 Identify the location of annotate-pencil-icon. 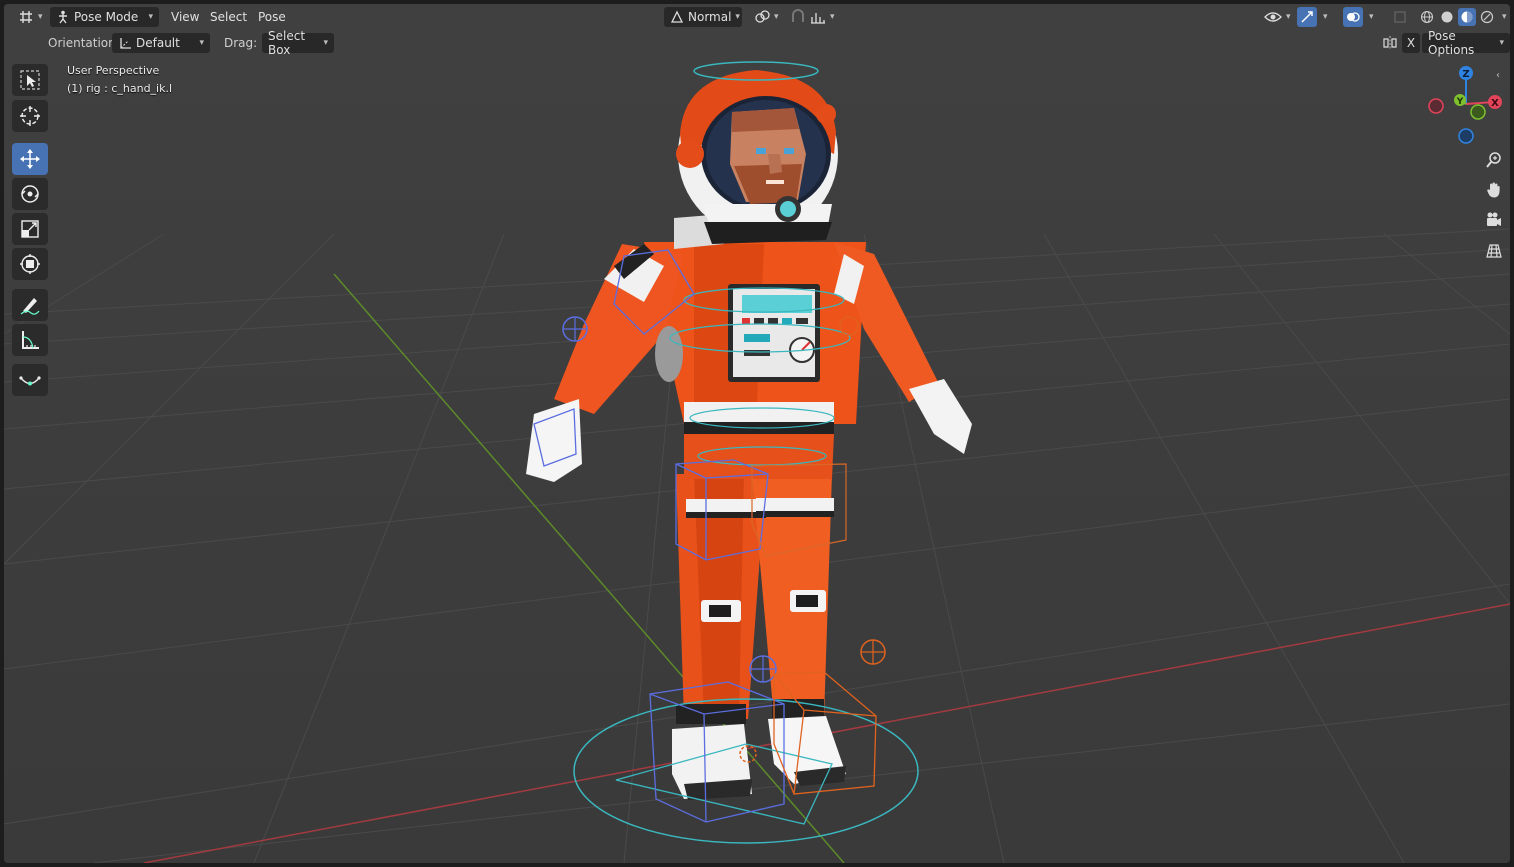
(30, 306).